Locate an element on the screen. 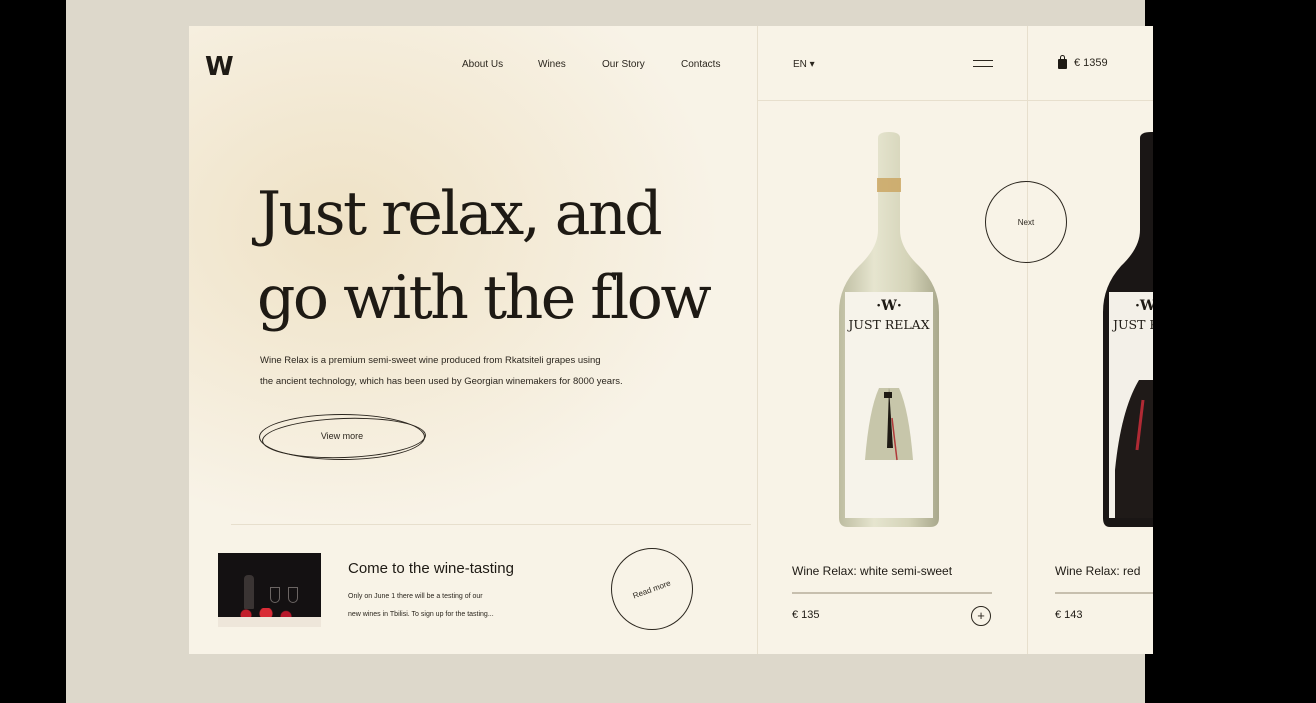 The image size is (1316, 703). view-more-button: View more is located at coordinates (343, 437).